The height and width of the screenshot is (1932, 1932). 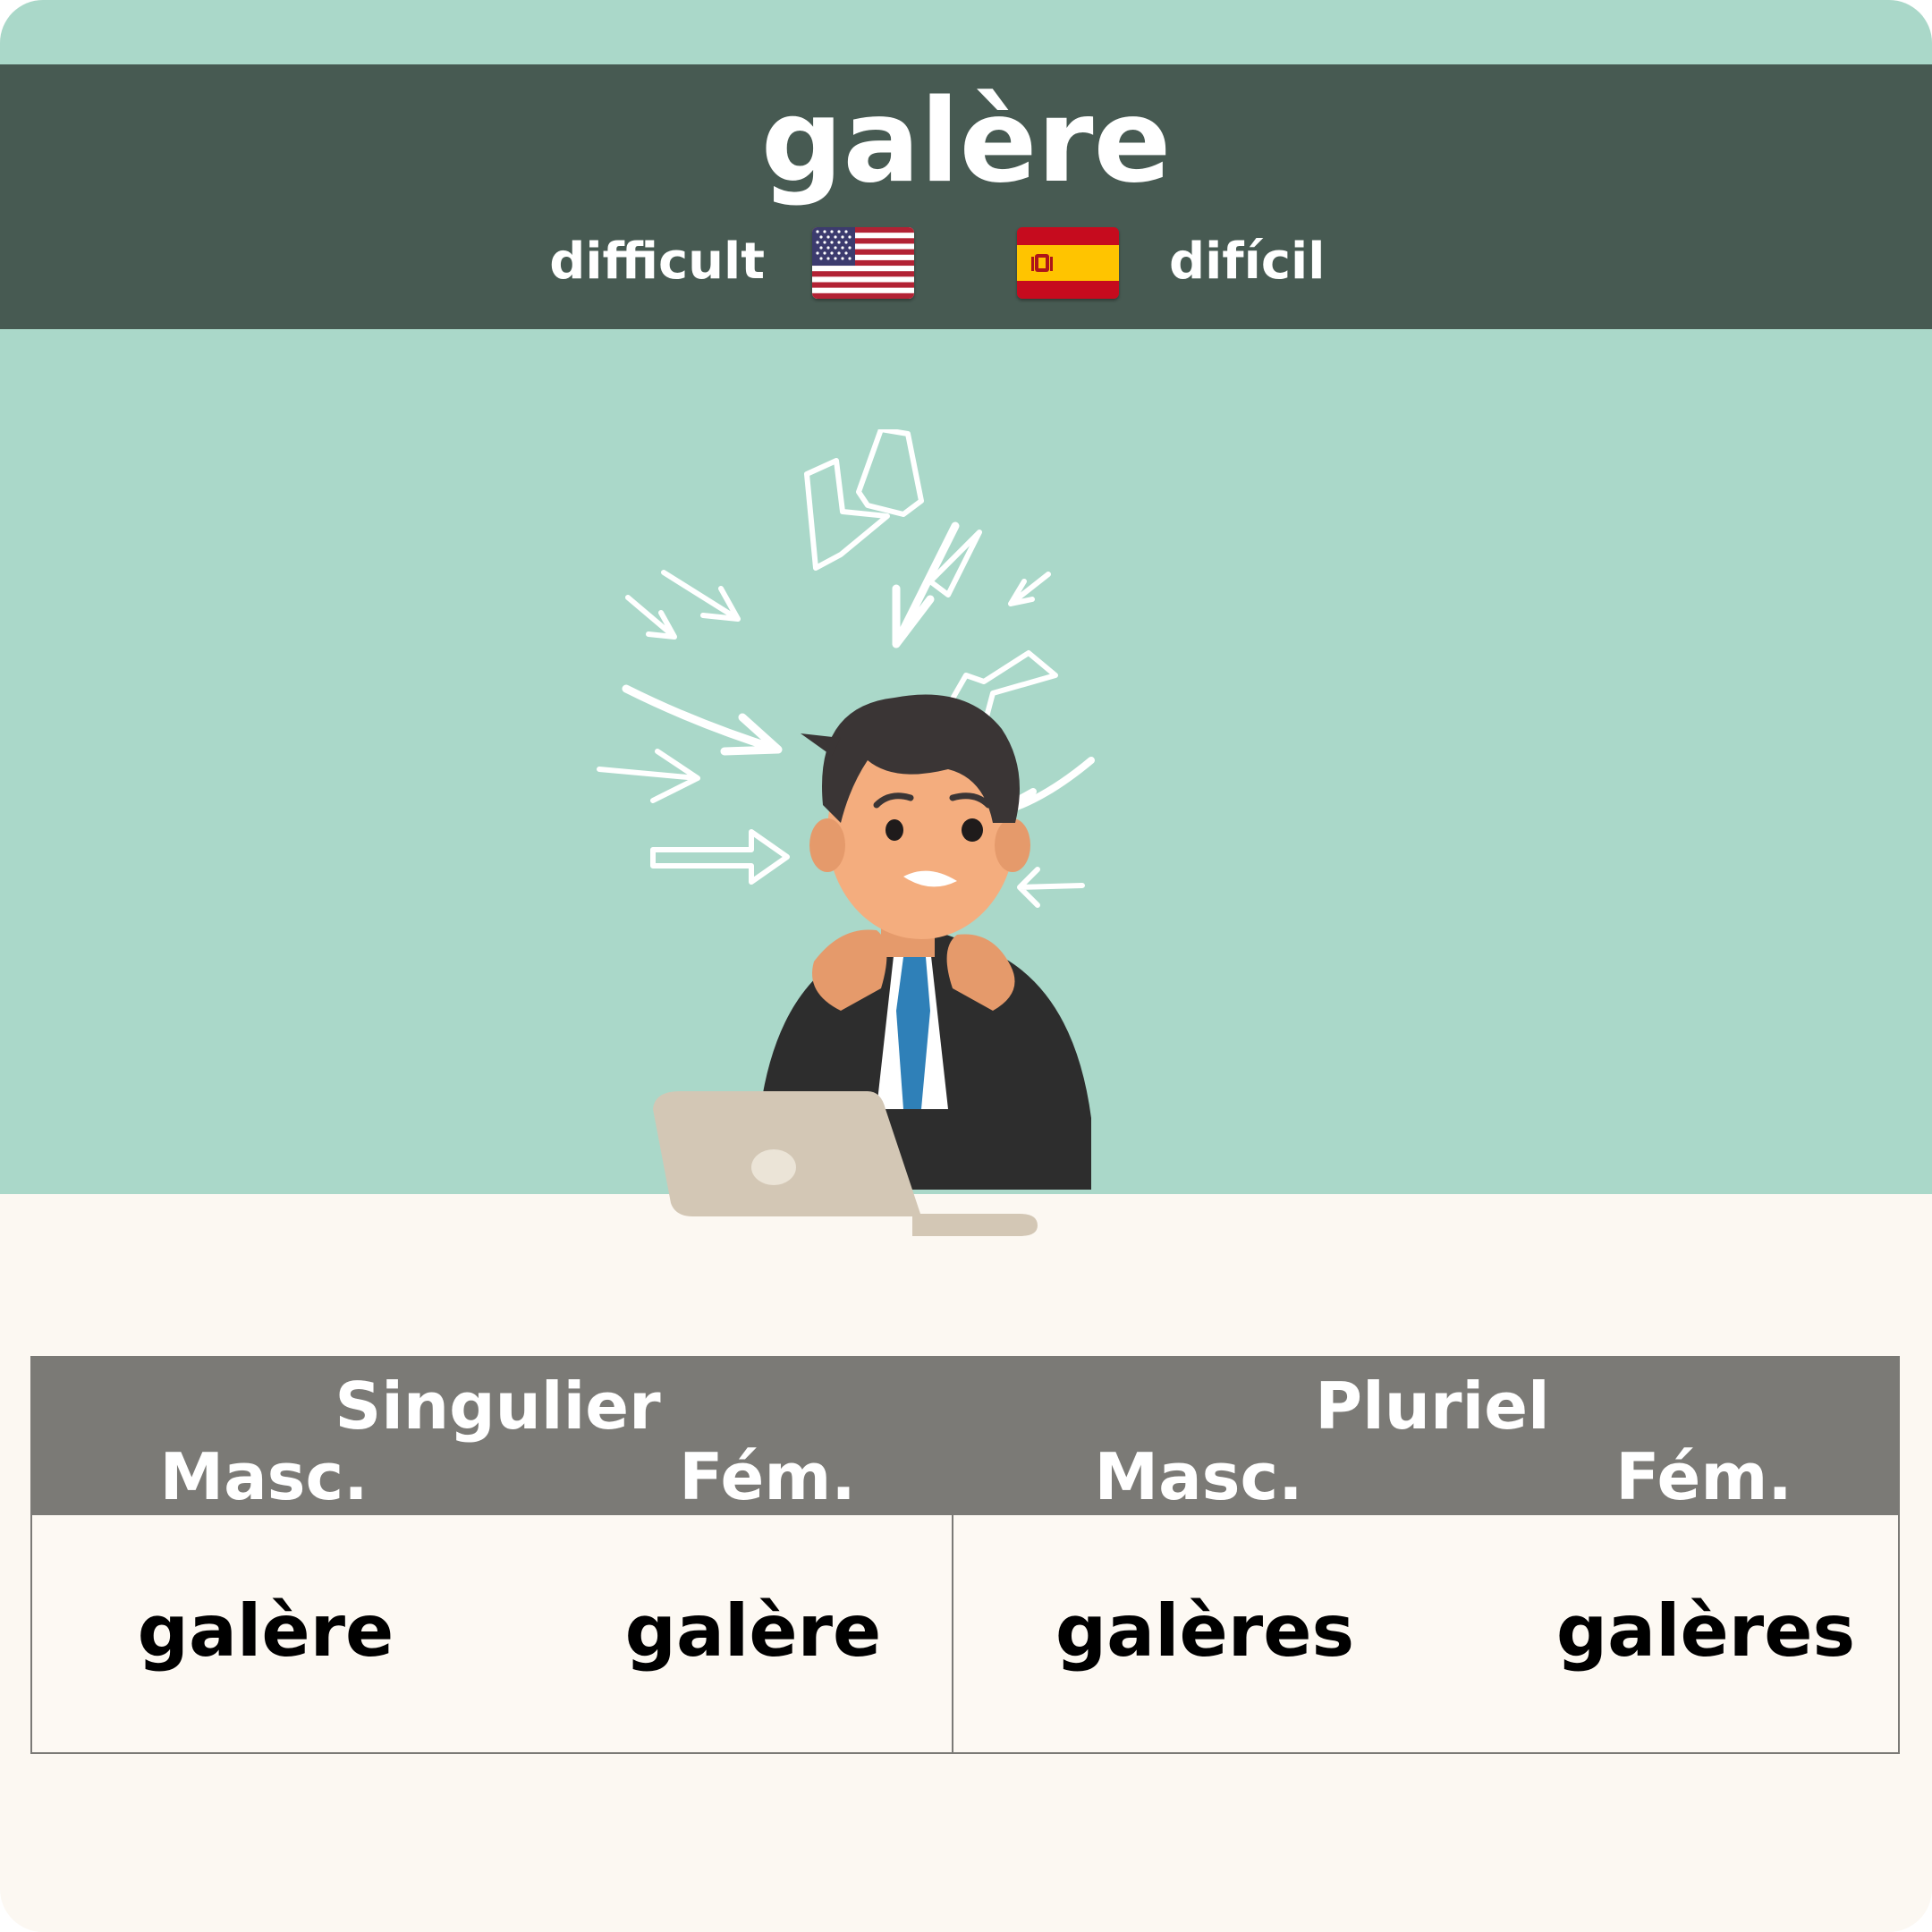 I want to click on value-fem-plural: galères, so click(x=1705, y=1631).